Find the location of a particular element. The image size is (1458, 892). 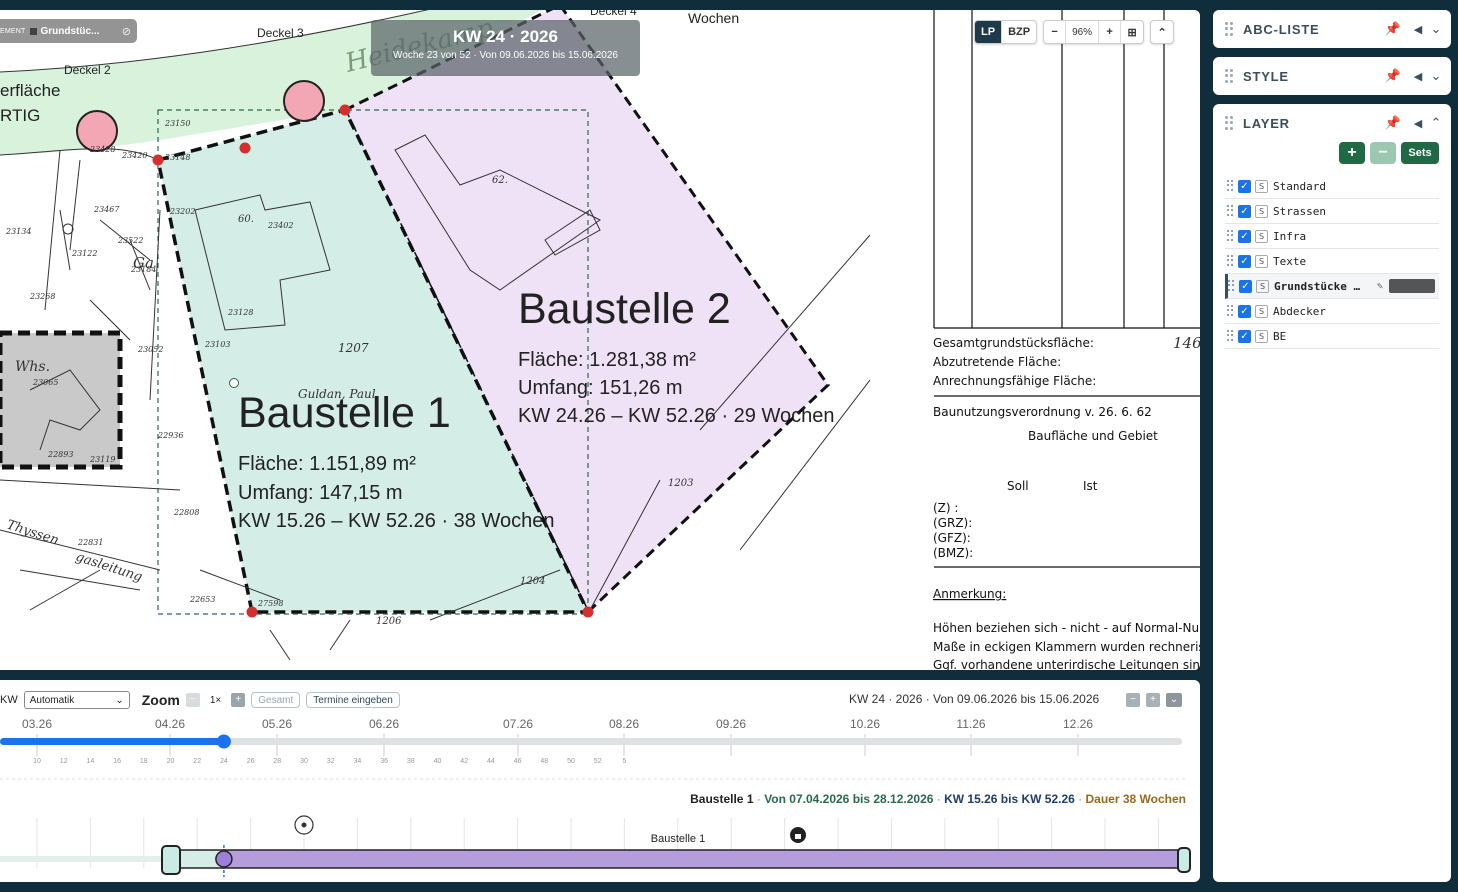

gesamt-button: Gesamt is located at coordinates (276, 700).